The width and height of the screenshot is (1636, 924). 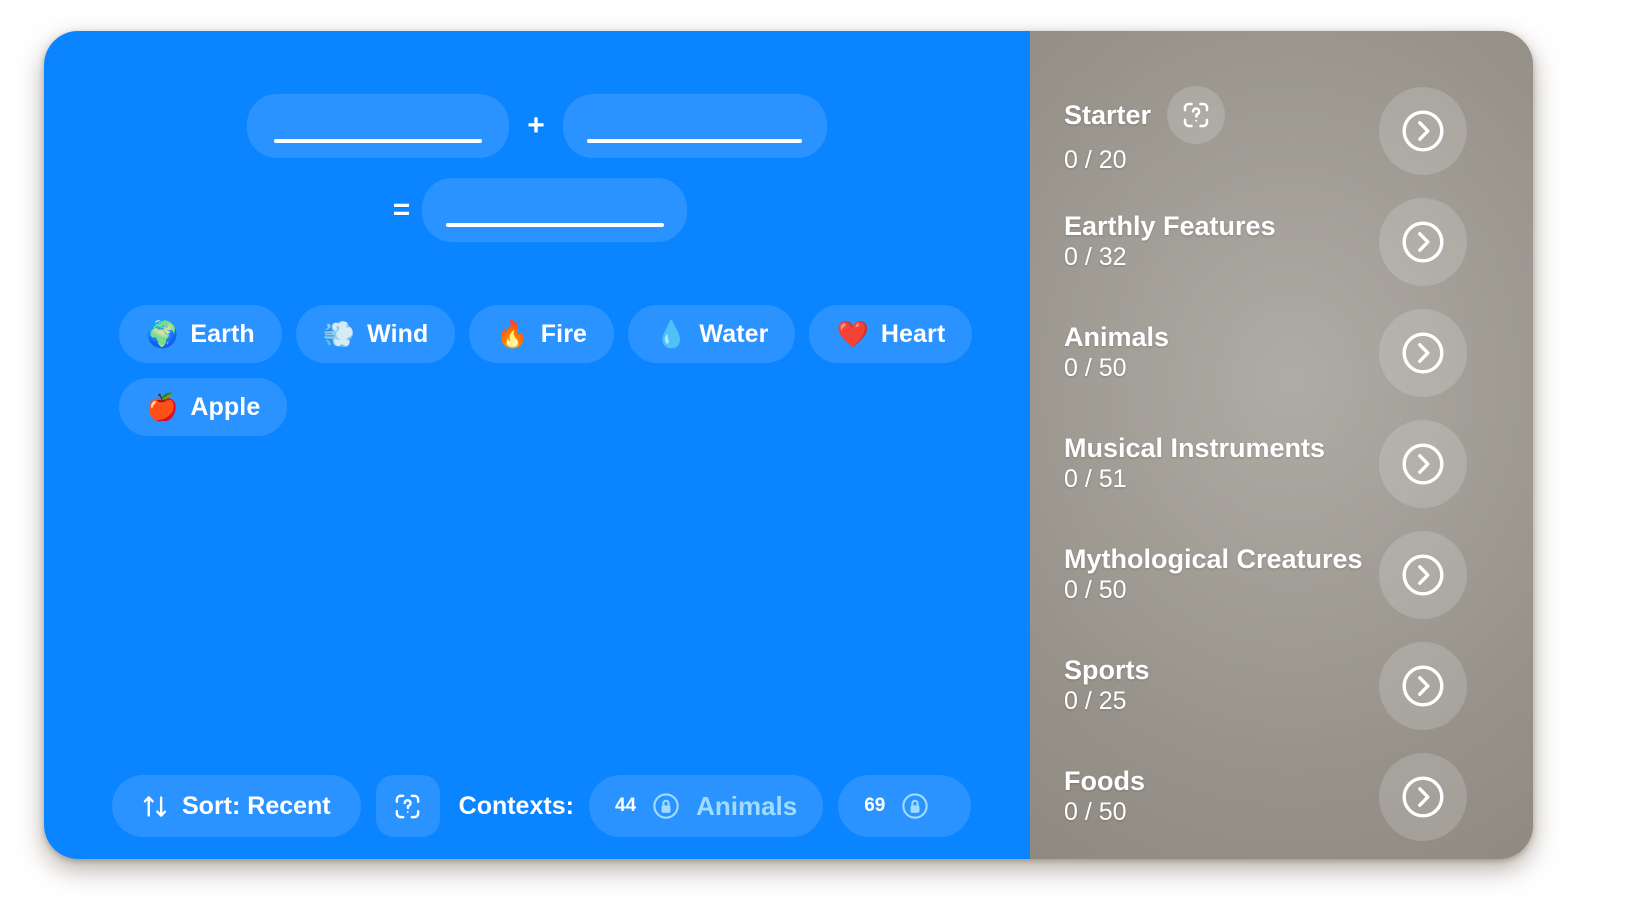 What do you see at coordinates (625, 805) in the screenshot?
I see `context-count: 44` at bounding box center [625, 805].